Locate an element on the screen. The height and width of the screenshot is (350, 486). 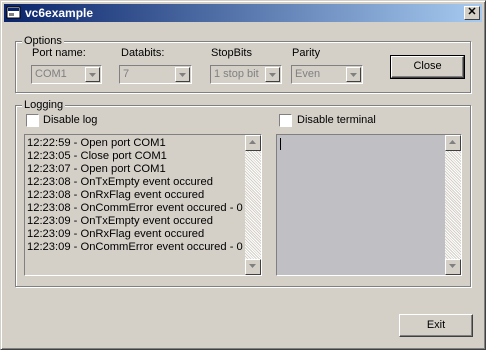
window-title: vc6example is located at coordinates (59, 13).